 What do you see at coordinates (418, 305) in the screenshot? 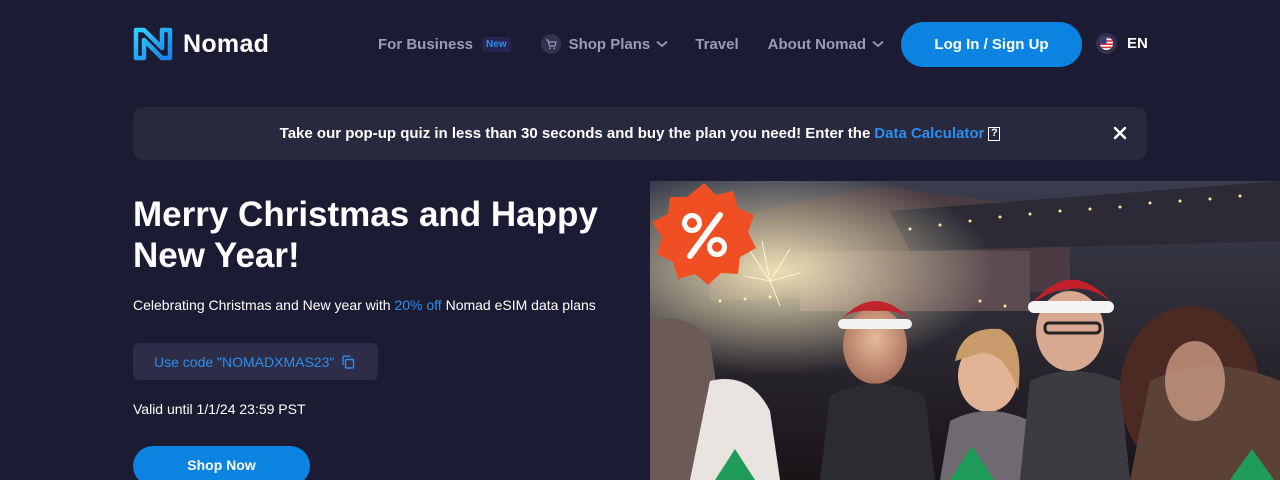
I see `discount-highlight: 20% off` at bounding box center [418, 305].